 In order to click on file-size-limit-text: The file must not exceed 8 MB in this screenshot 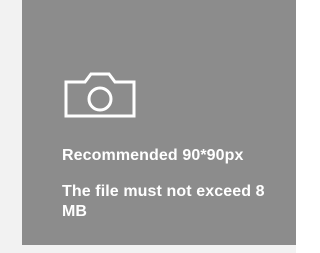, I will do `click(163, 201)`.